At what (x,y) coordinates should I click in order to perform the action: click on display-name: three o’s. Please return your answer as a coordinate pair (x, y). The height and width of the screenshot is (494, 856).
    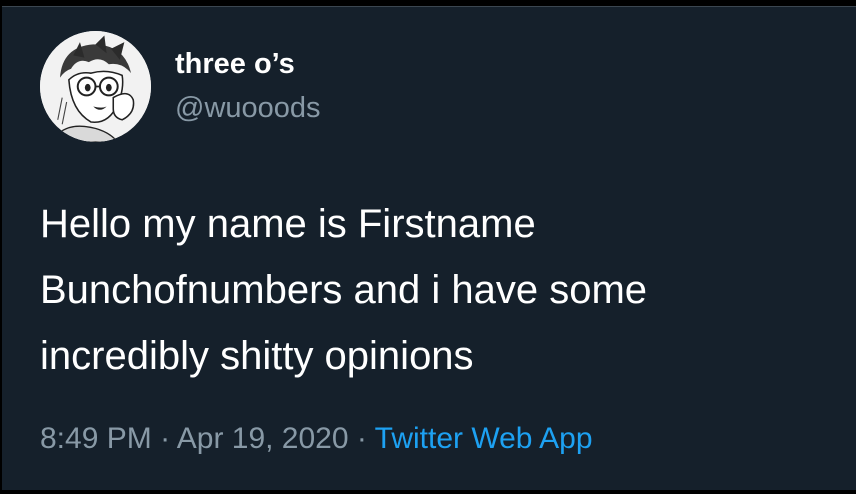
    Looking at the image, I should click on (235, 64).